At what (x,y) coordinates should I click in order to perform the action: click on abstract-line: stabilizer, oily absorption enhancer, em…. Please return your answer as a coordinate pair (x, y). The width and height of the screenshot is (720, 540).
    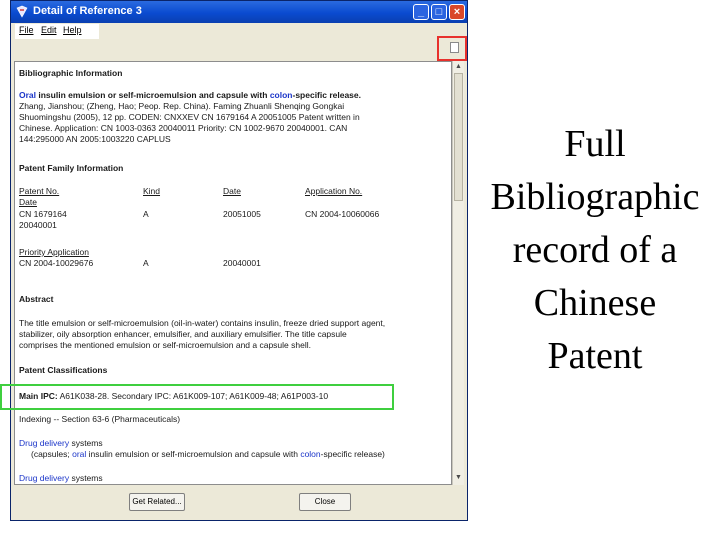
    Looking at the image, I should click on (183, 334).